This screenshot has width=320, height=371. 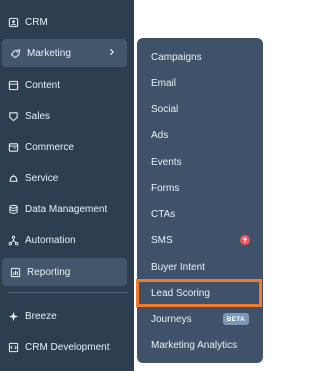 What do you see at coordinates (200, 240) in the screenshot?
I see `menu-item-sms: SMS` at bounding box center [200, 240].